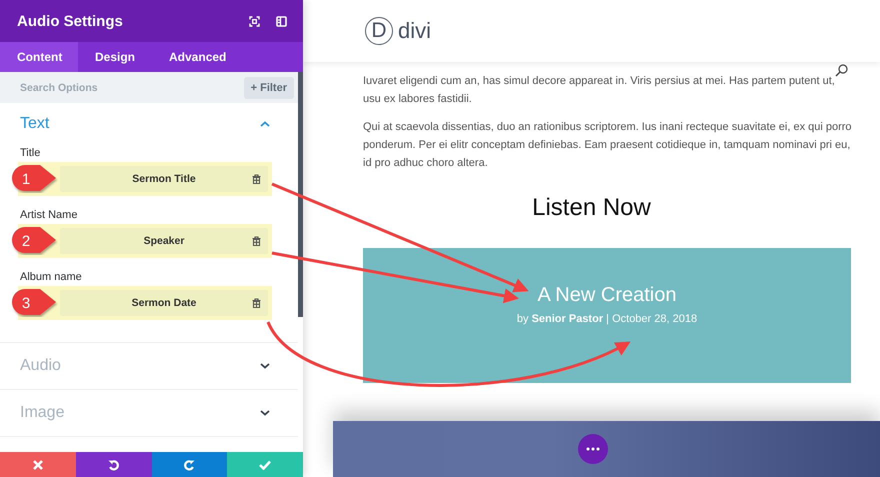  I want to click on more-icon, so click(593, 449).